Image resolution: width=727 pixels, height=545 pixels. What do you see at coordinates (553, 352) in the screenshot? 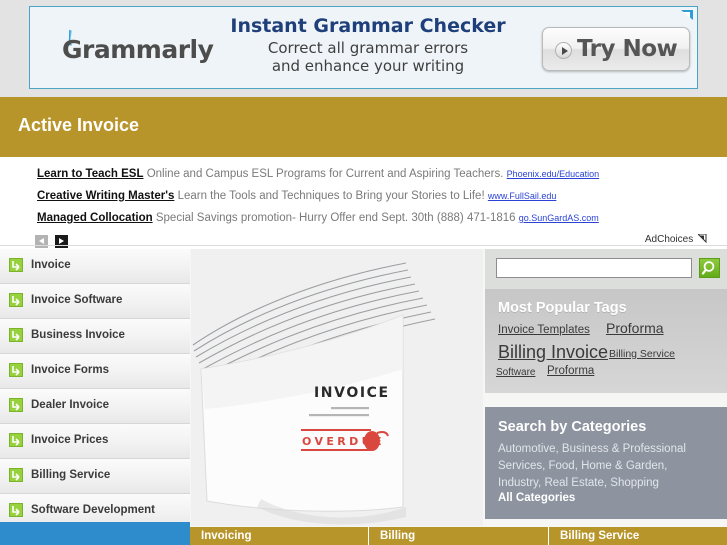
I see `tag-link: Billing Invoice` at bounding box center [553, 352].